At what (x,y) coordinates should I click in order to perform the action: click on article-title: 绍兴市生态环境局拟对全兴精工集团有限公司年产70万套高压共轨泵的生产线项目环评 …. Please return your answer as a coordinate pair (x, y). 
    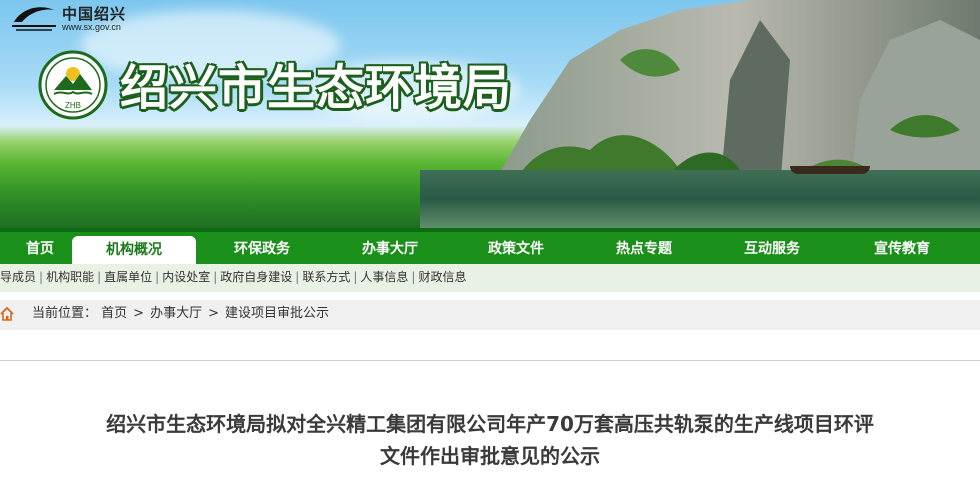
    Looking at the image, I should click on (490, 440).